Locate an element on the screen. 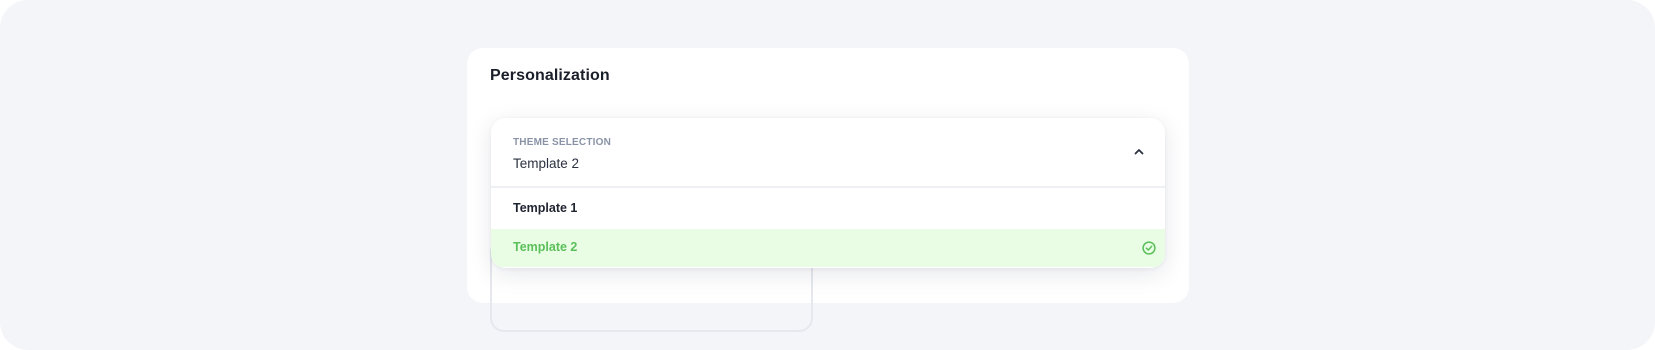 This screenshot has width=1655, height=350. option-label: Template 1 is located at coordinates (545, 208).